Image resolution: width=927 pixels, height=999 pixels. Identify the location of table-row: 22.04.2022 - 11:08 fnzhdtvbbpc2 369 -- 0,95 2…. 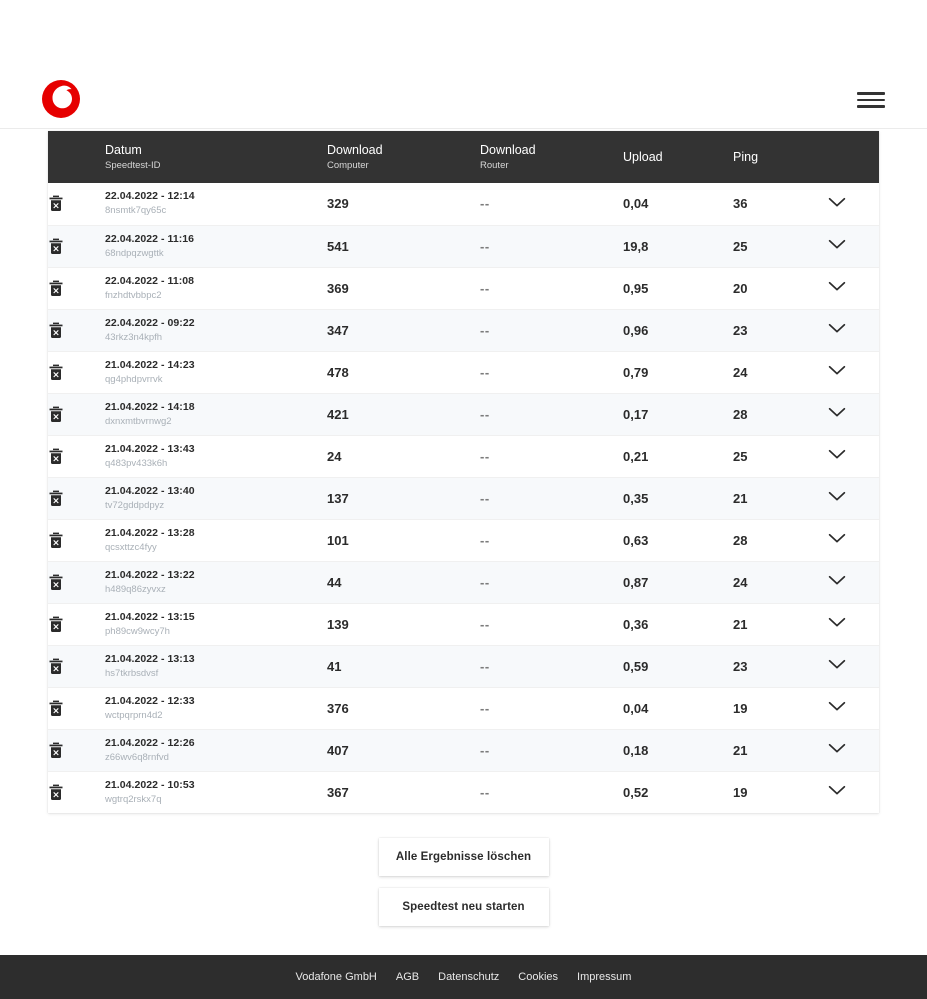
(463, 288).